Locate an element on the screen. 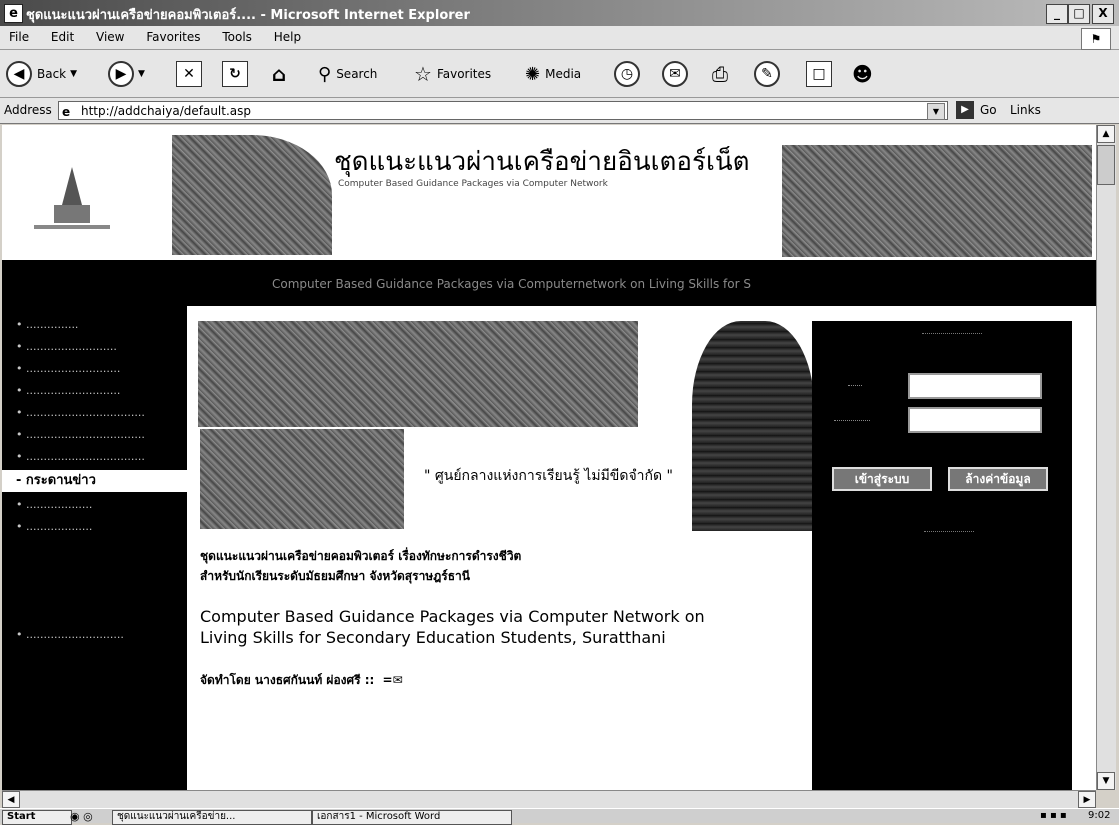  login-panel: เข้าสู่ระบบ ล้างค่าข้อมูล is located at coordinates (942, 555).